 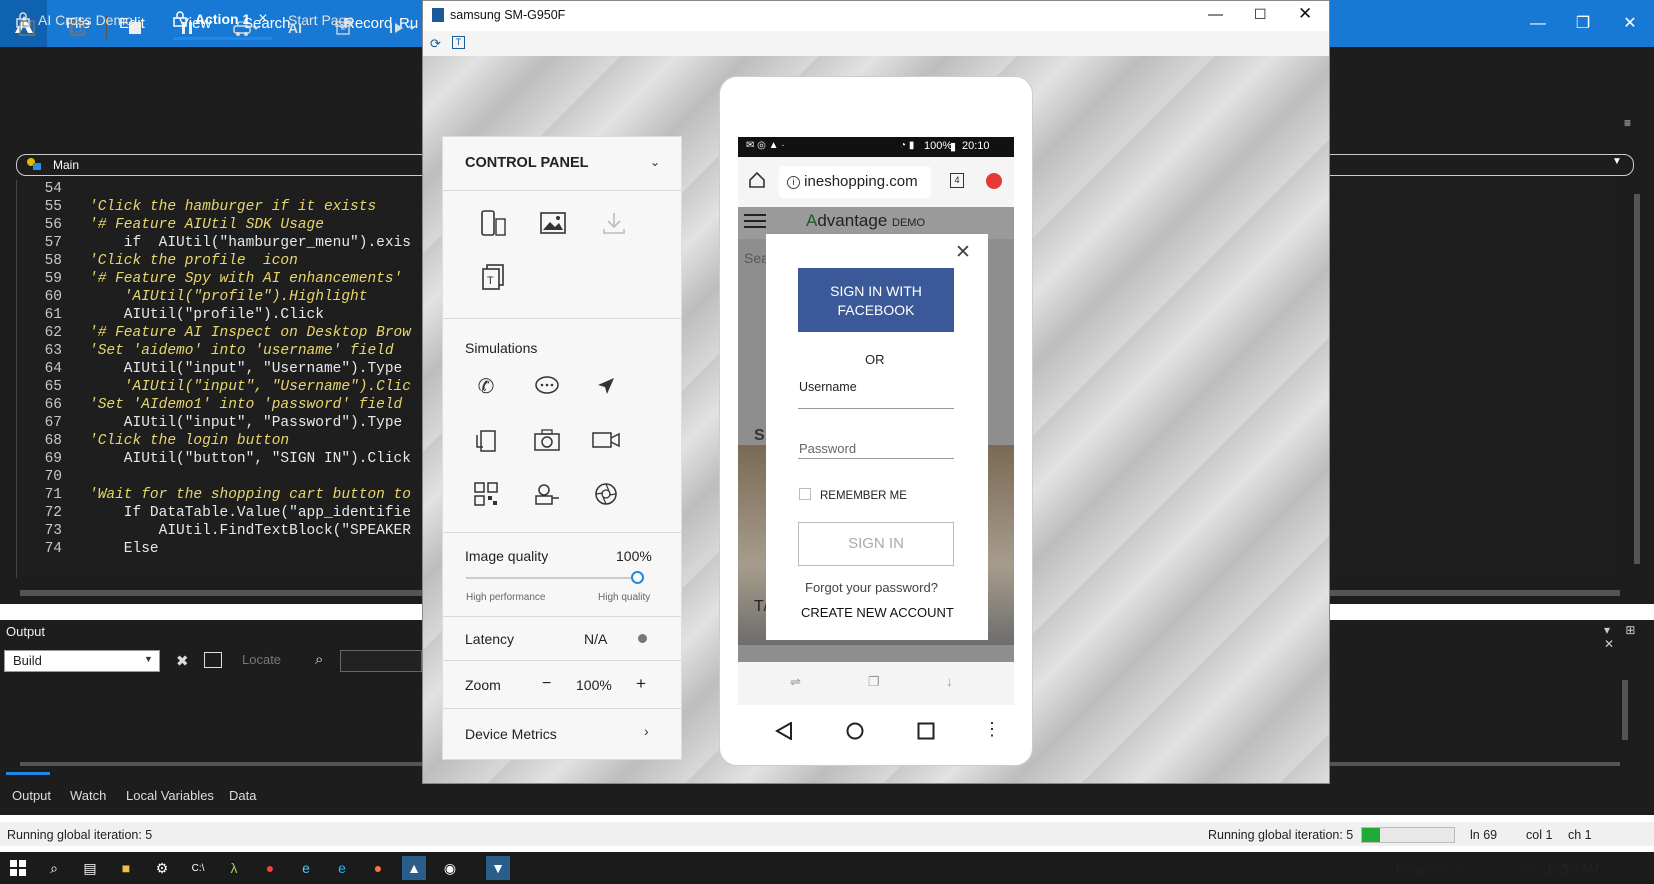 What do you see at coordinates (498, 868) in the screenshot?
I see `device-viewer-app-icon: ▼` at bounding box center [498, 868].